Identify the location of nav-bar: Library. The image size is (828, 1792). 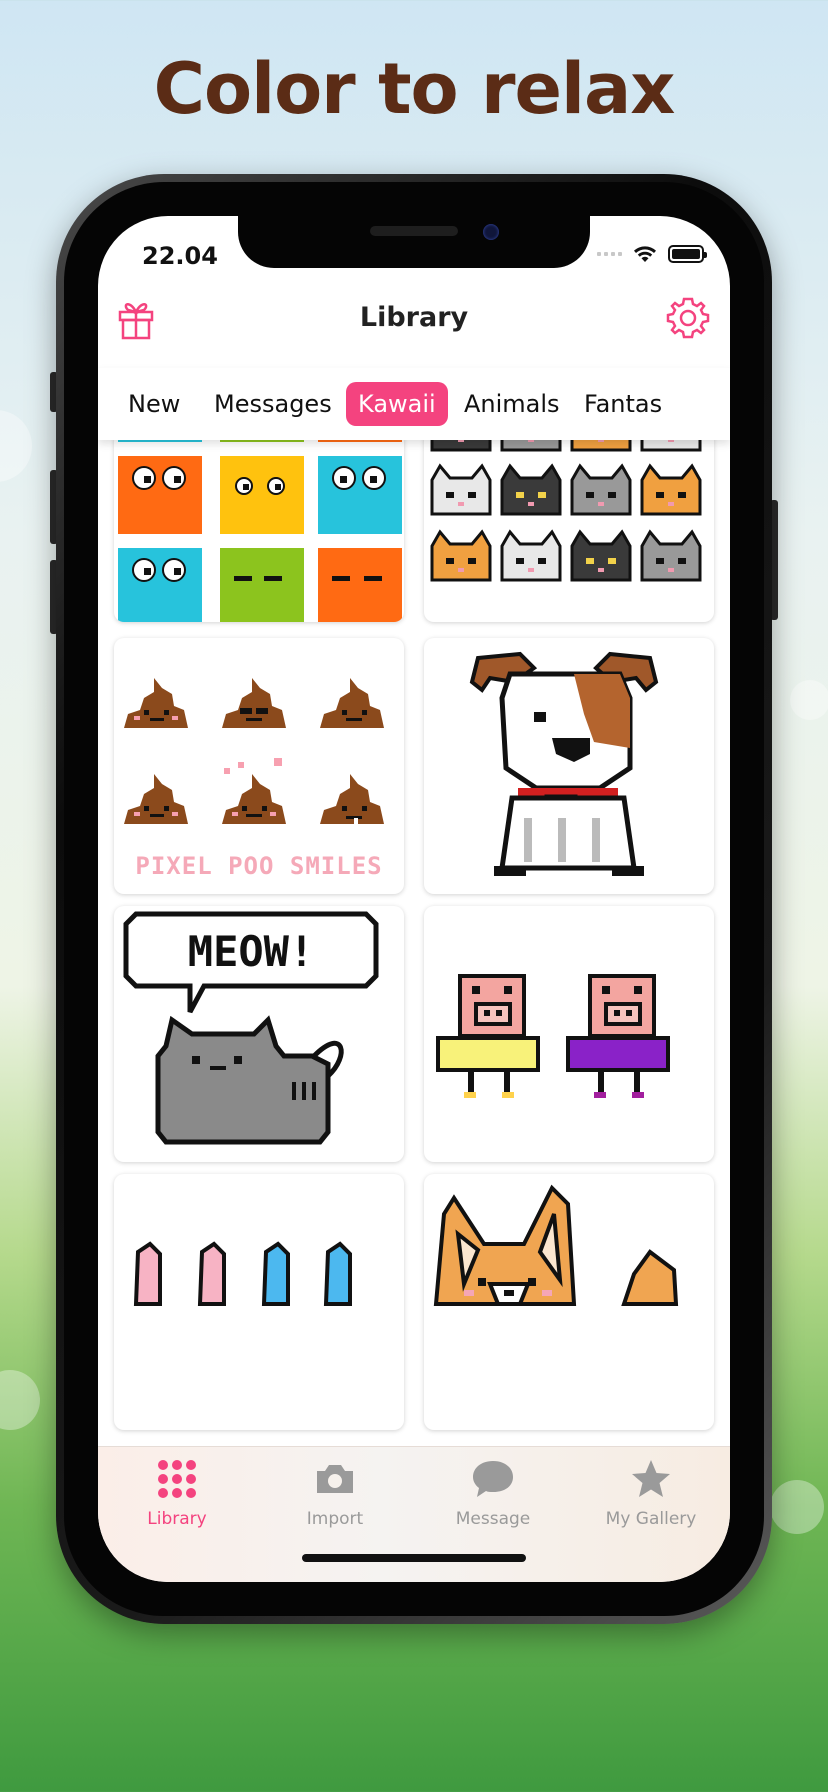
(414, 319).